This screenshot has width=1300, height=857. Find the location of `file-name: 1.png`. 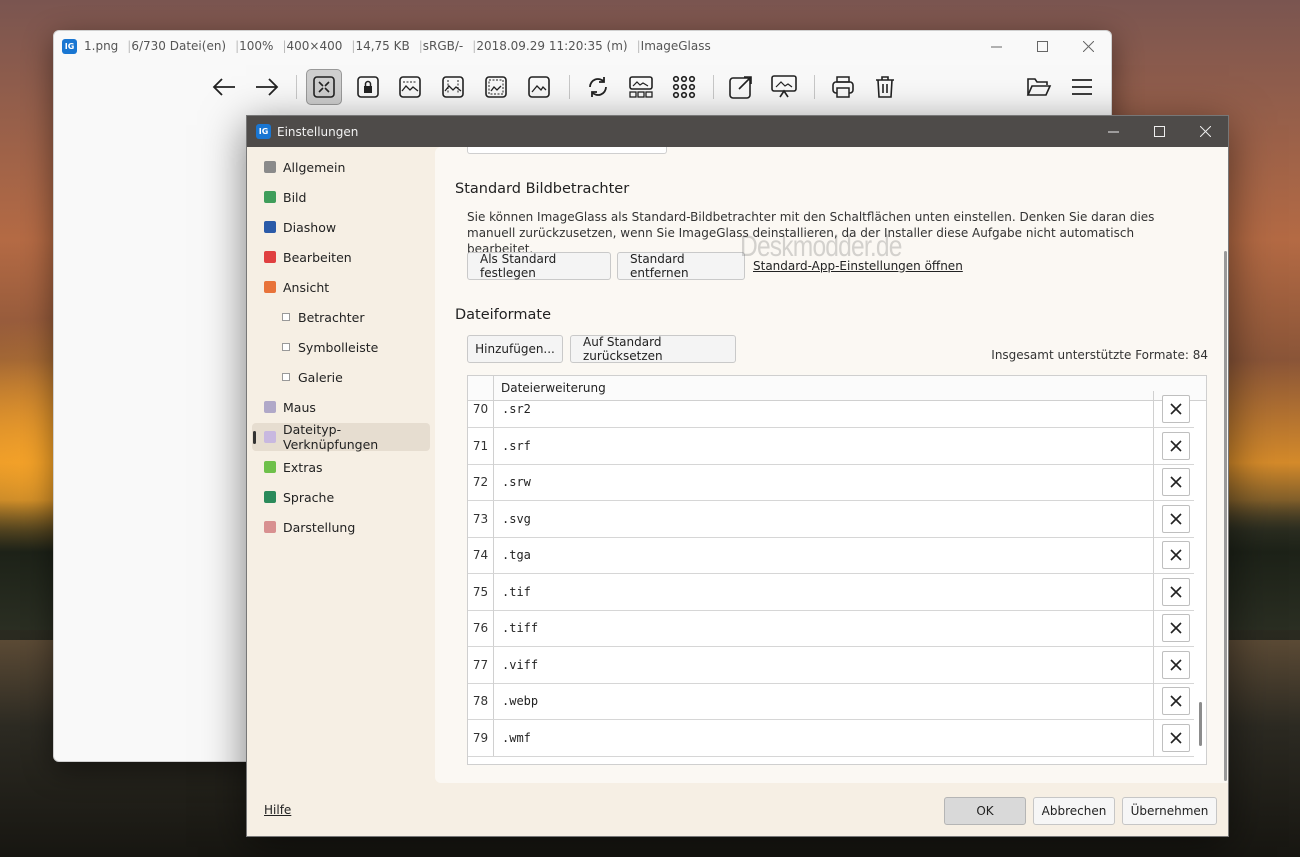

file-name: 1.png is located at coordinates (101, 46).